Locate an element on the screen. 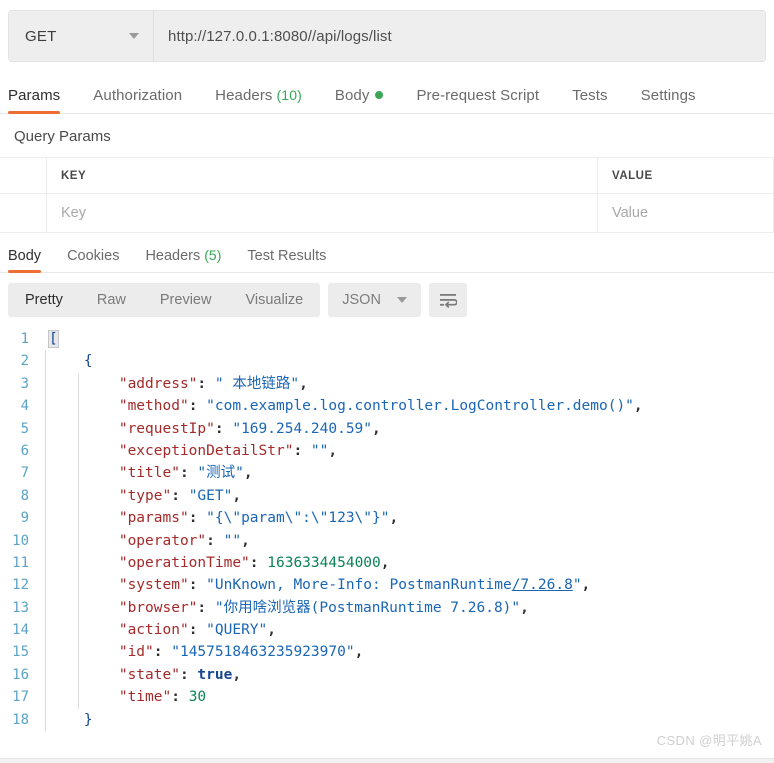 The image size is (774, 763). code-token: " is located at coordinates (577, 585).